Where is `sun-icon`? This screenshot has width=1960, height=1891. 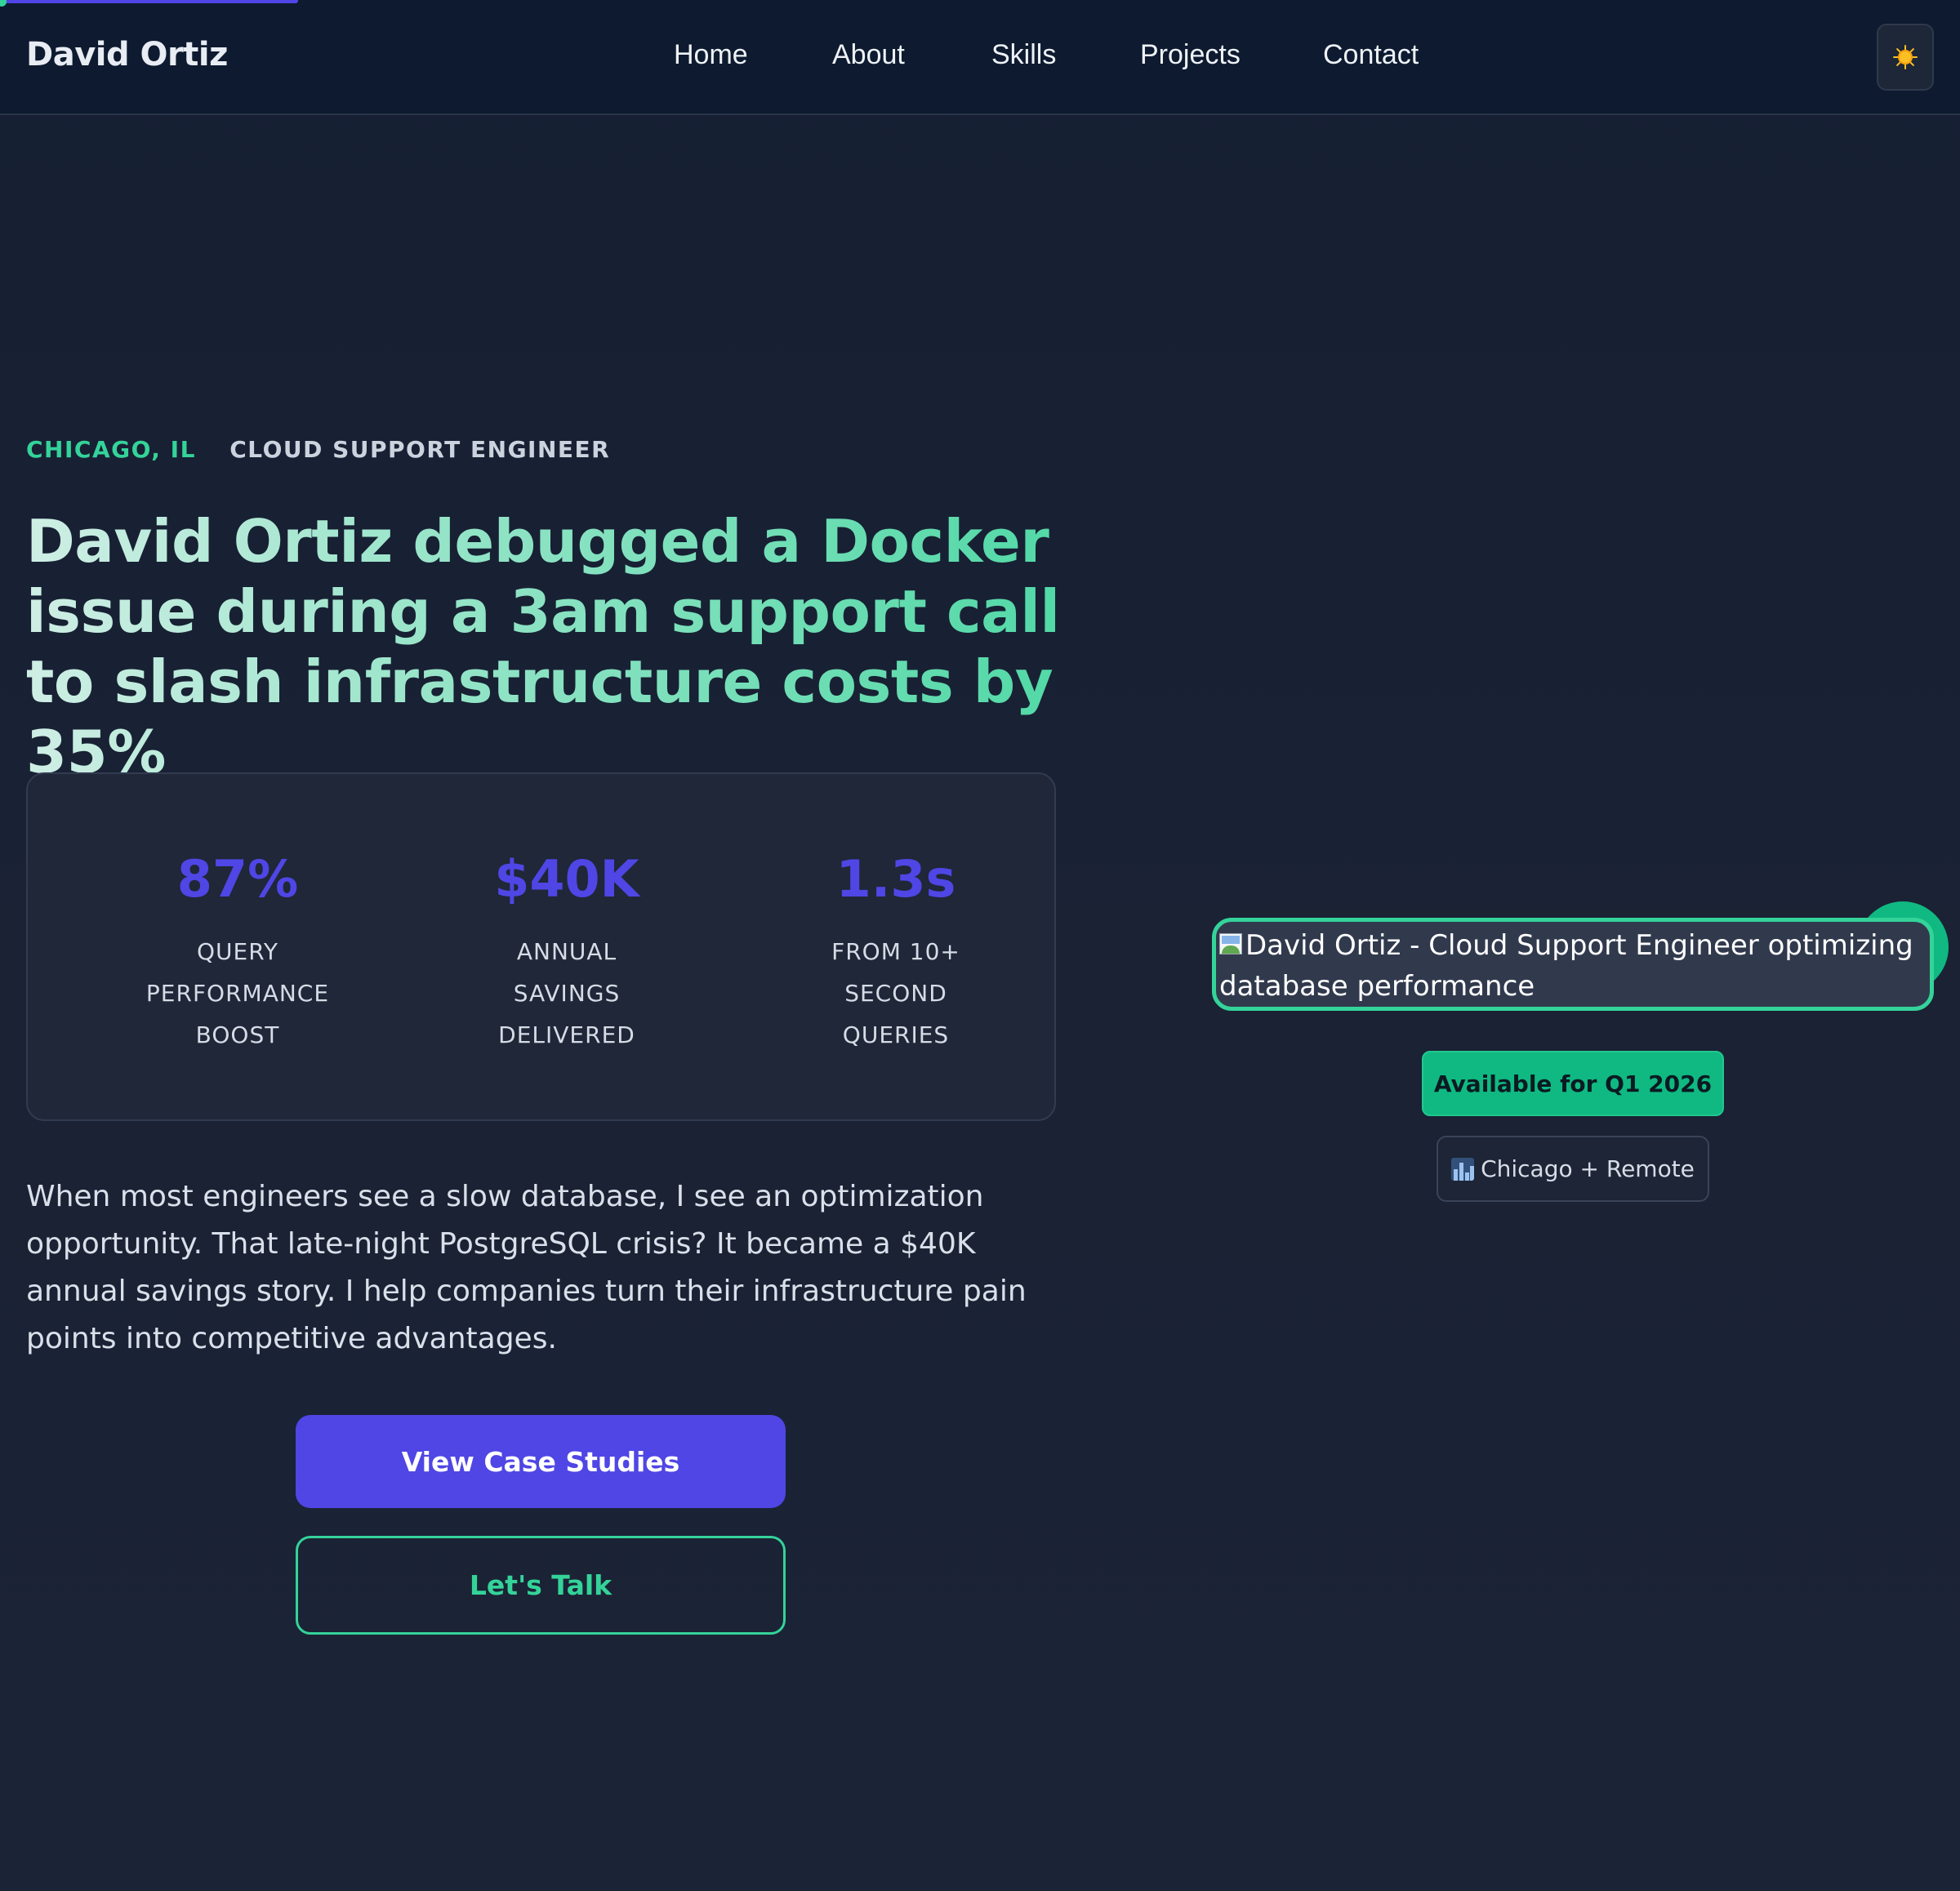
sun-icon is located at coordinates (1905, 57).